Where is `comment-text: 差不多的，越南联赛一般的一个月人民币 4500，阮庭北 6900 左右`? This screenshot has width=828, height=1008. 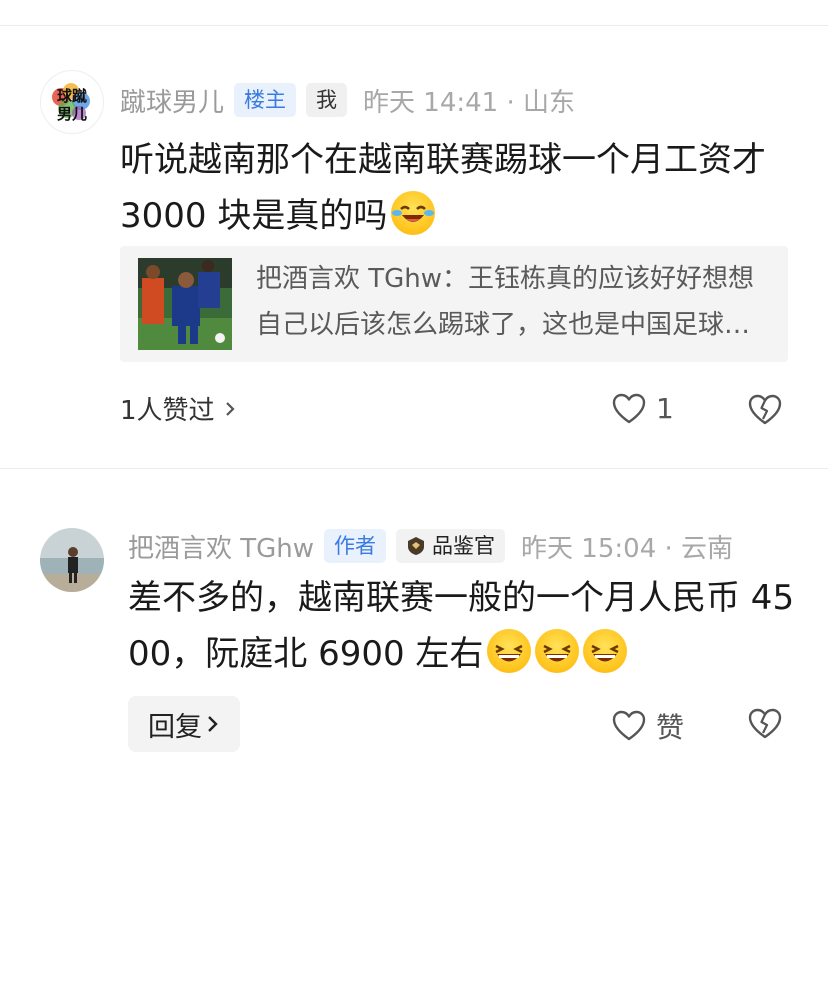
comment-text: 差不多的，越南联赛一般的一个月人民币 4500，阮庭北 6900 左右 is located at coordinates (463, 626).